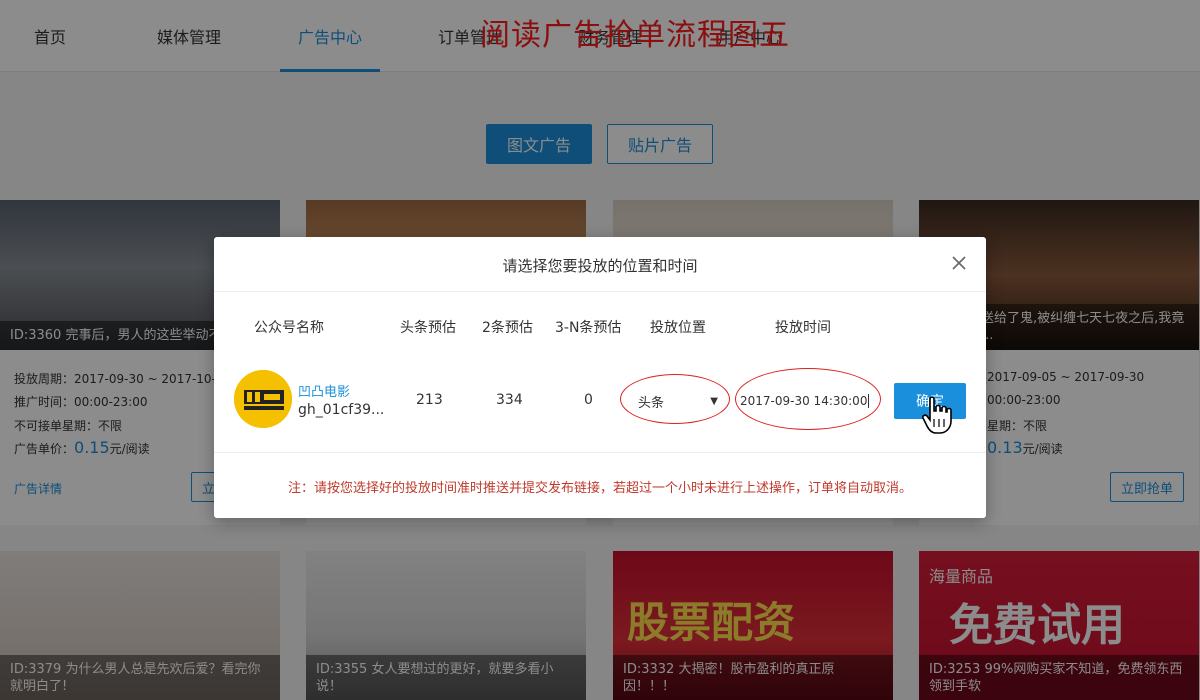 This screenshot has width=1200, height=700. Describe the element at coordinates (600, 266) in the screenshot. I see `modal-title: 请选择您要投放的位置和时间` at that location.